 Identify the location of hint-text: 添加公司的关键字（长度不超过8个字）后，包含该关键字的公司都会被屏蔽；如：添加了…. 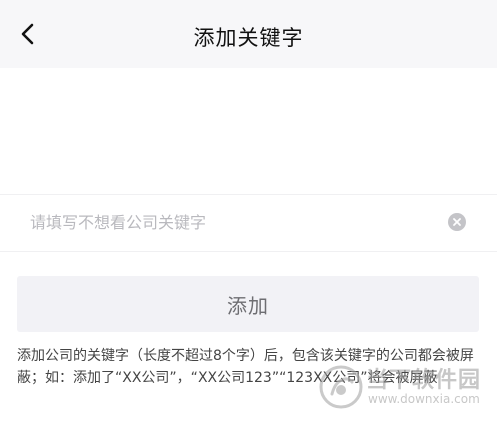
(245, 367).